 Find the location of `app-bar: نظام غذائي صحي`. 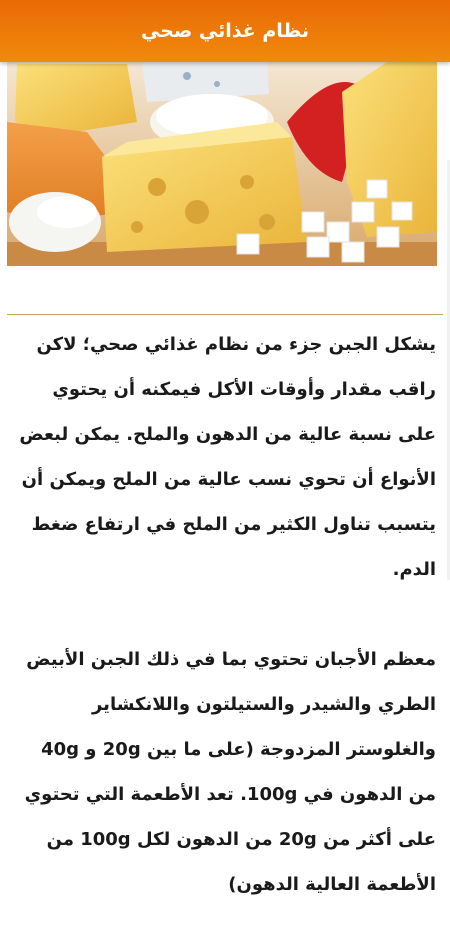

app-bar: نظام غذائي صحي is located at coordinates (225, 31).